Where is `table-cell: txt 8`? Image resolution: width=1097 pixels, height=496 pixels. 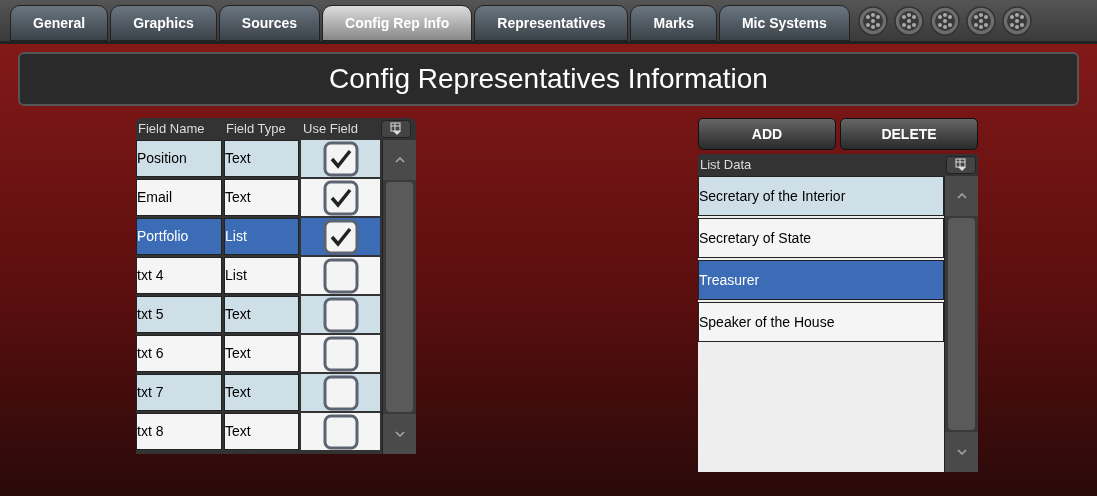
table-cell: txt 8 is located at coordinates (179, 431).